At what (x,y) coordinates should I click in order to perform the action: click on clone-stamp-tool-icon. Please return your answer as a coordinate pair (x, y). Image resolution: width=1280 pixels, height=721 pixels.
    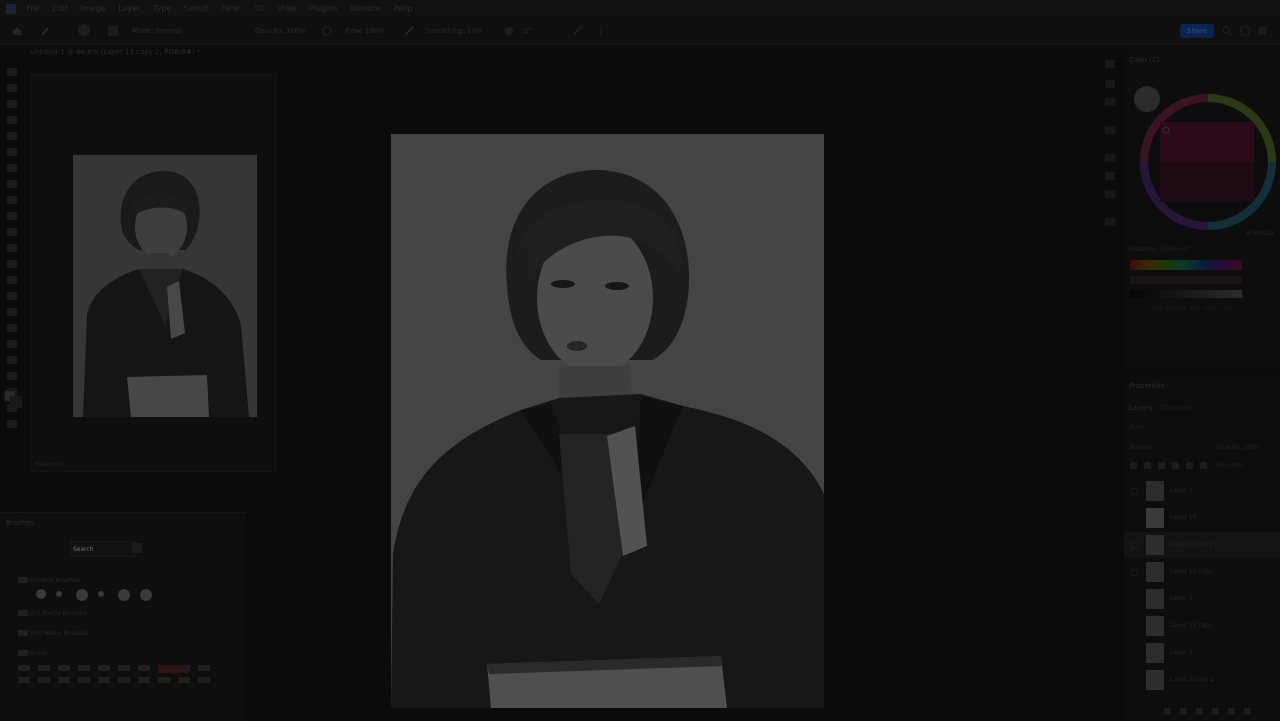
    Looking at the image, I should click on (12, 216).